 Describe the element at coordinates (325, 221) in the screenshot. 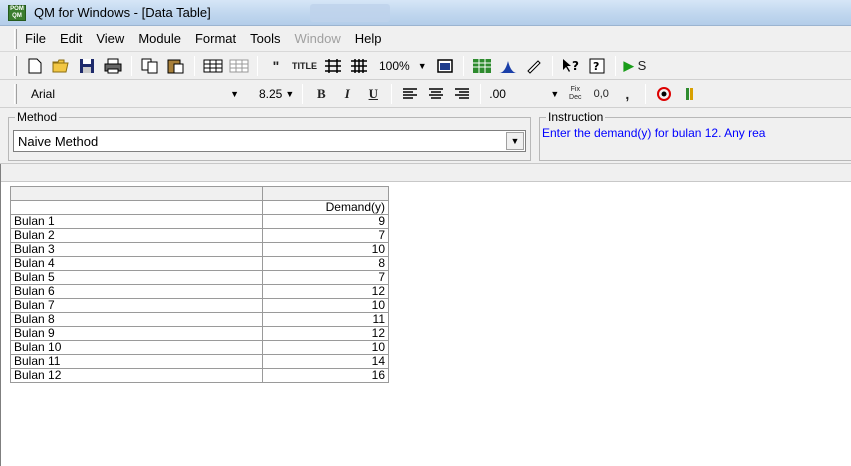

I see `demand-cell: 9` at that location.